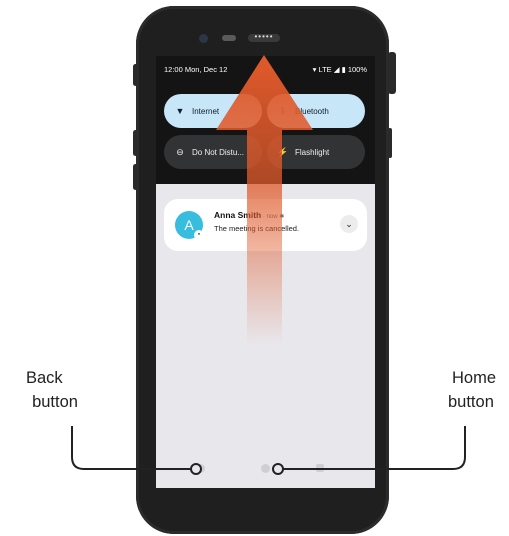 This screenshot has width=509, height=536. What do you see at coordinates (268, 450) in the screenshot?
I see `callout-lines` at bounding box center [268, 450].